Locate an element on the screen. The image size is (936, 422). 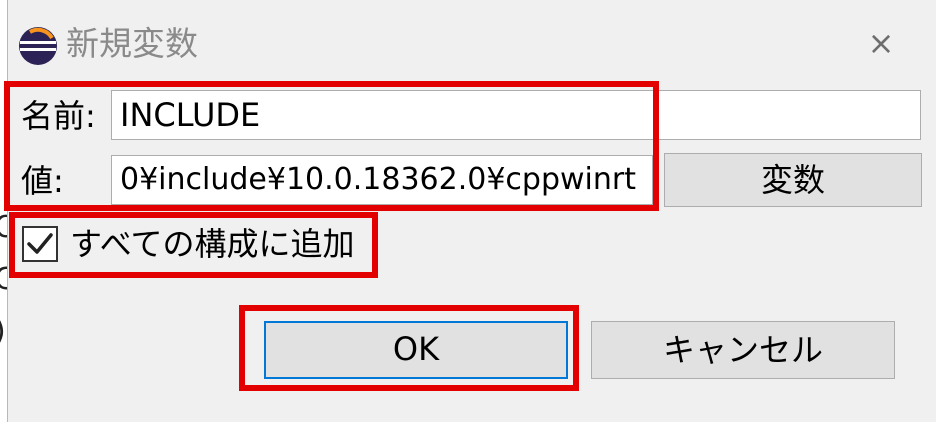
cancel-button: キャンセル is located at coordinates (743, 350).